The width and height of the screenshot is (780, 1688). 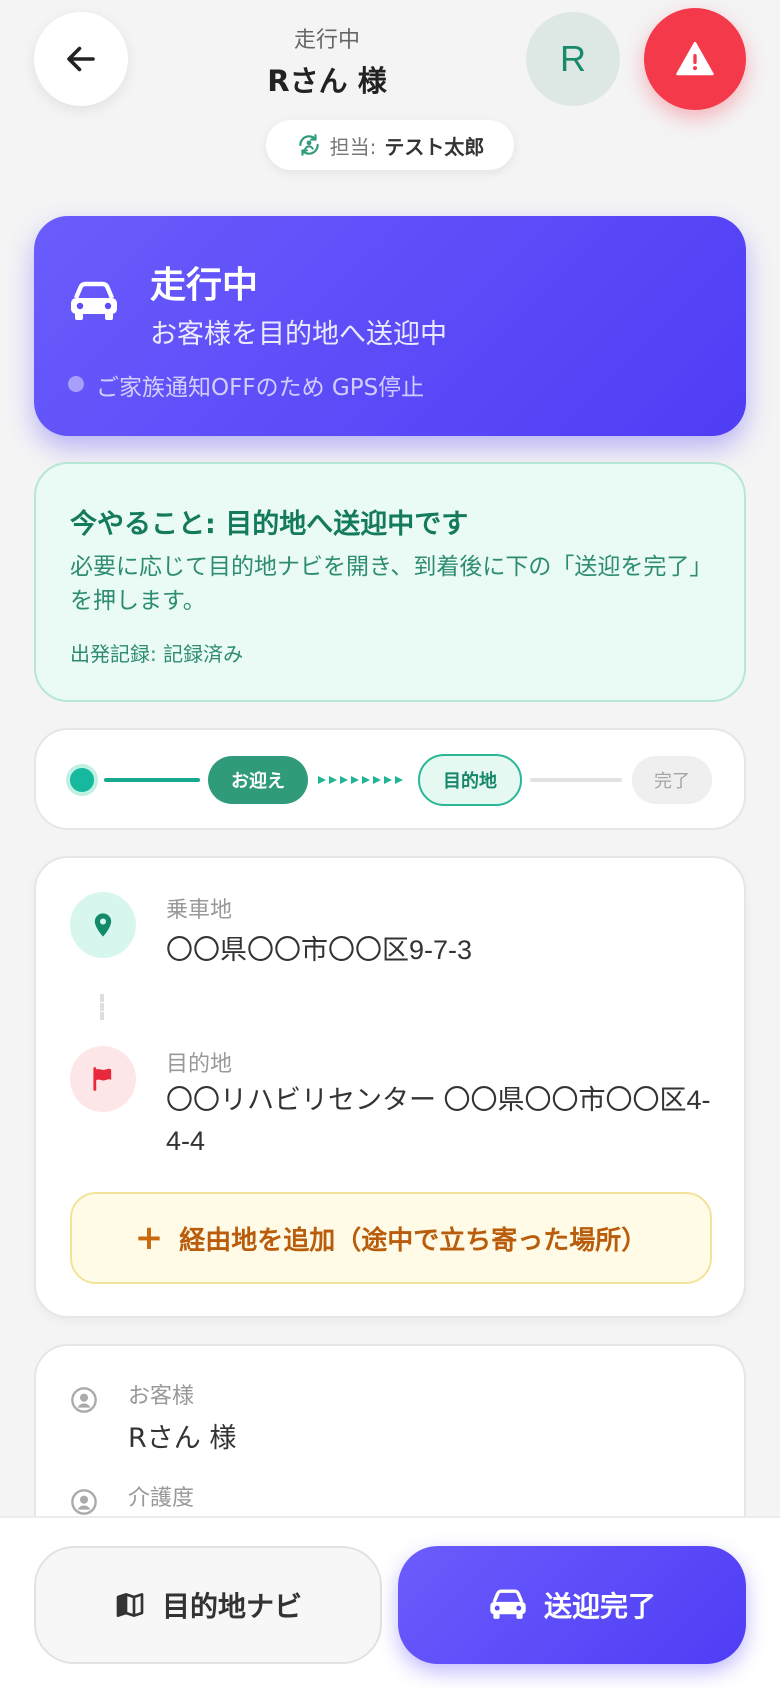 I want to click on staff-name: テスト太郎, so click(x=434, y=146).